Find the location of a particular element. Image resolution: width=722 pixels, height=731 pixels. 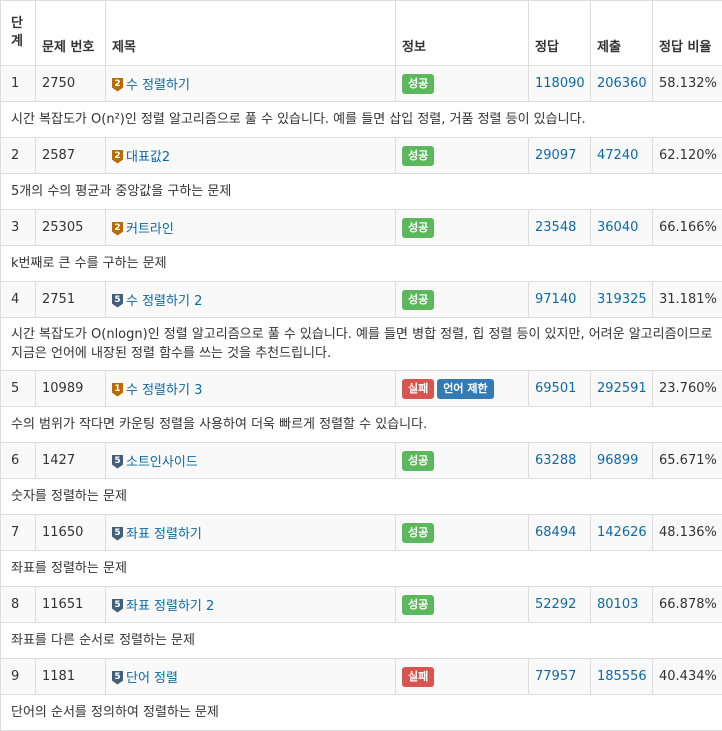

level-cell: 9 is located at coordinates (18, 677).